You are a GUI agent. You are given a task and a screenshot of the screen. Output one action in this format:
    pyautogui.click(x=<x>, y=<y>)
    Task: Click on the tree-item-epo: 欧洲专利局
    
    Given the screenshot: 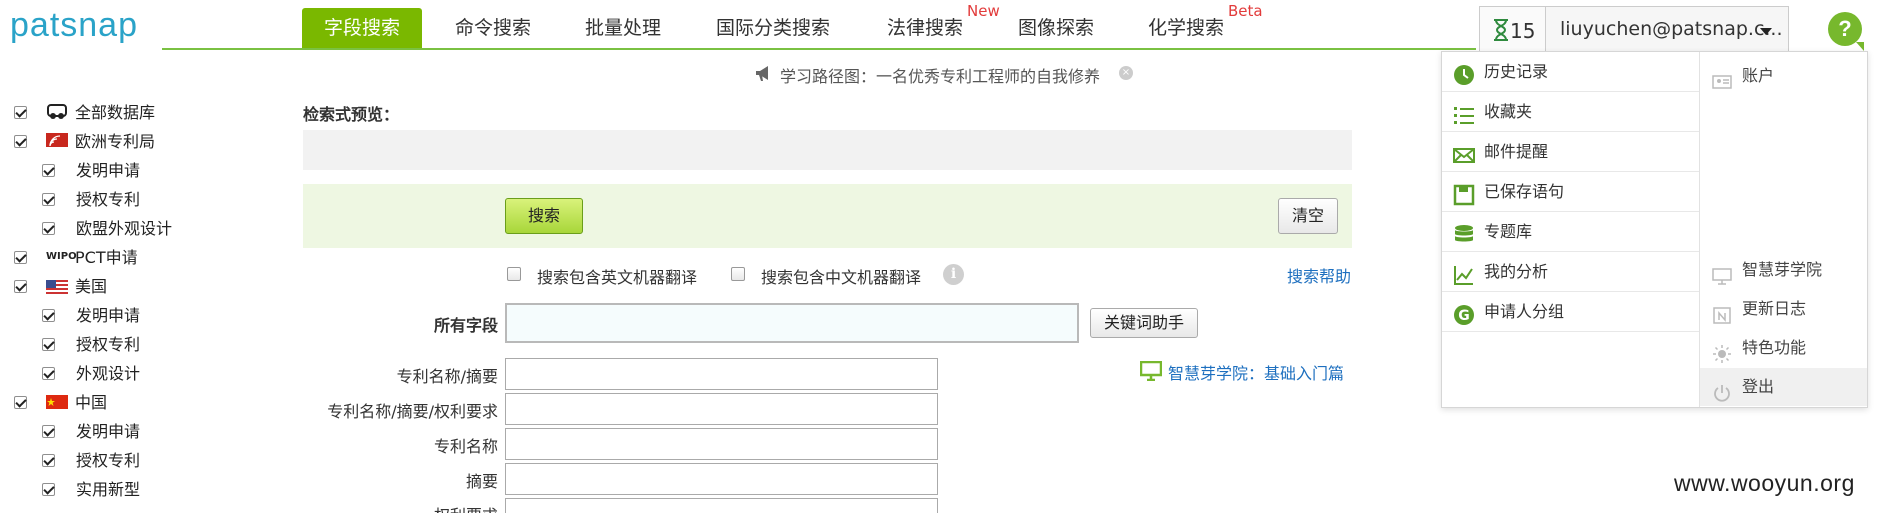 What is the action you would take?
    pyautogui.click(x=115, y=141)
    